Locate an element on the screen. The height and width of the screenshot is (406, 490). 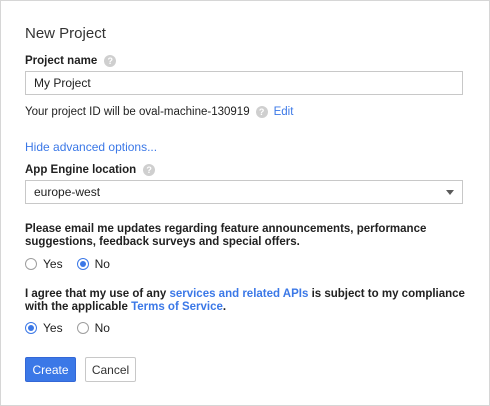
project-name-input: My Project is located at coordinates (244, 83).